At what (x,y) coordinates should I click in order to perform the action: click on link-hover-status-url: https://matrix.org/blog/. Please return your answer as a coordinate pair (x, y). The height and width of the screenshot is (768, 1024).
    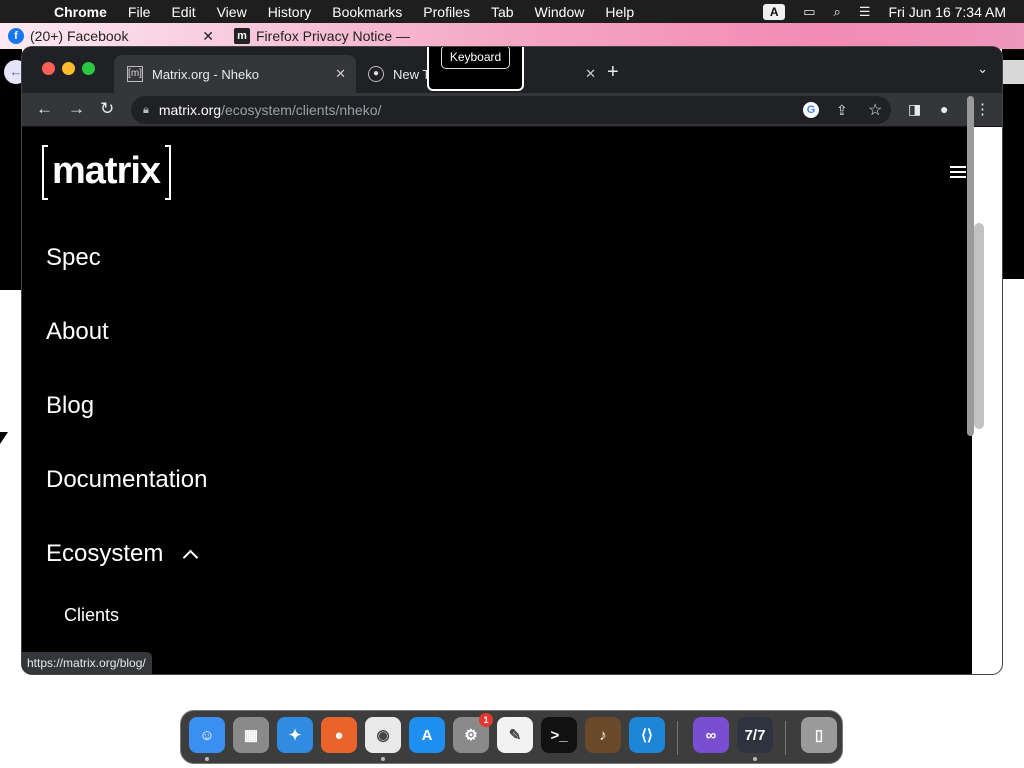
    Looking at the image, I should click on (87, 663).